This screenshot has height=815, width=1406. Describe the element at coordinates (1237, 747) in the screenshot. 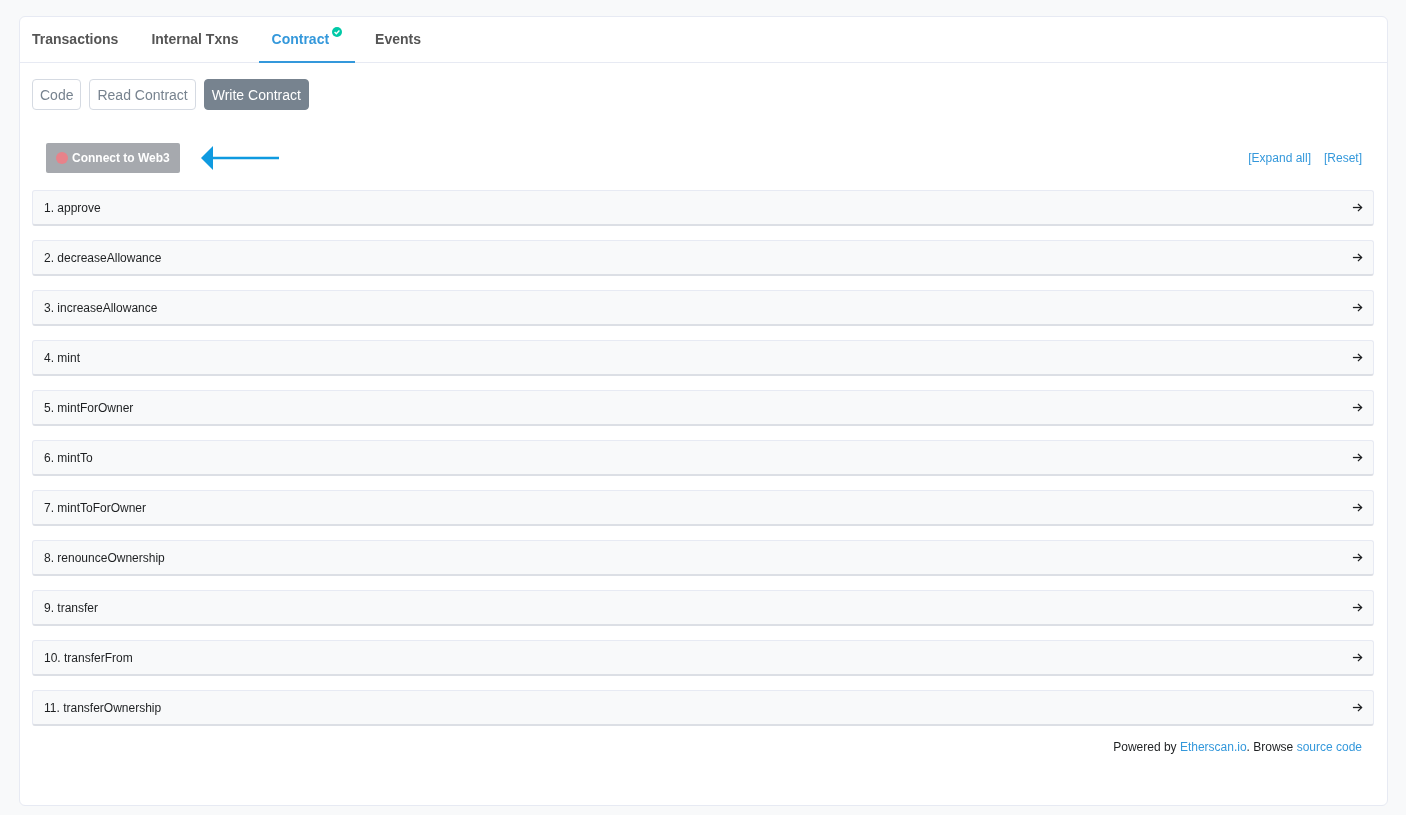

I see `footer-text: Powered by Etherscan.io. Browse source code` at that location.